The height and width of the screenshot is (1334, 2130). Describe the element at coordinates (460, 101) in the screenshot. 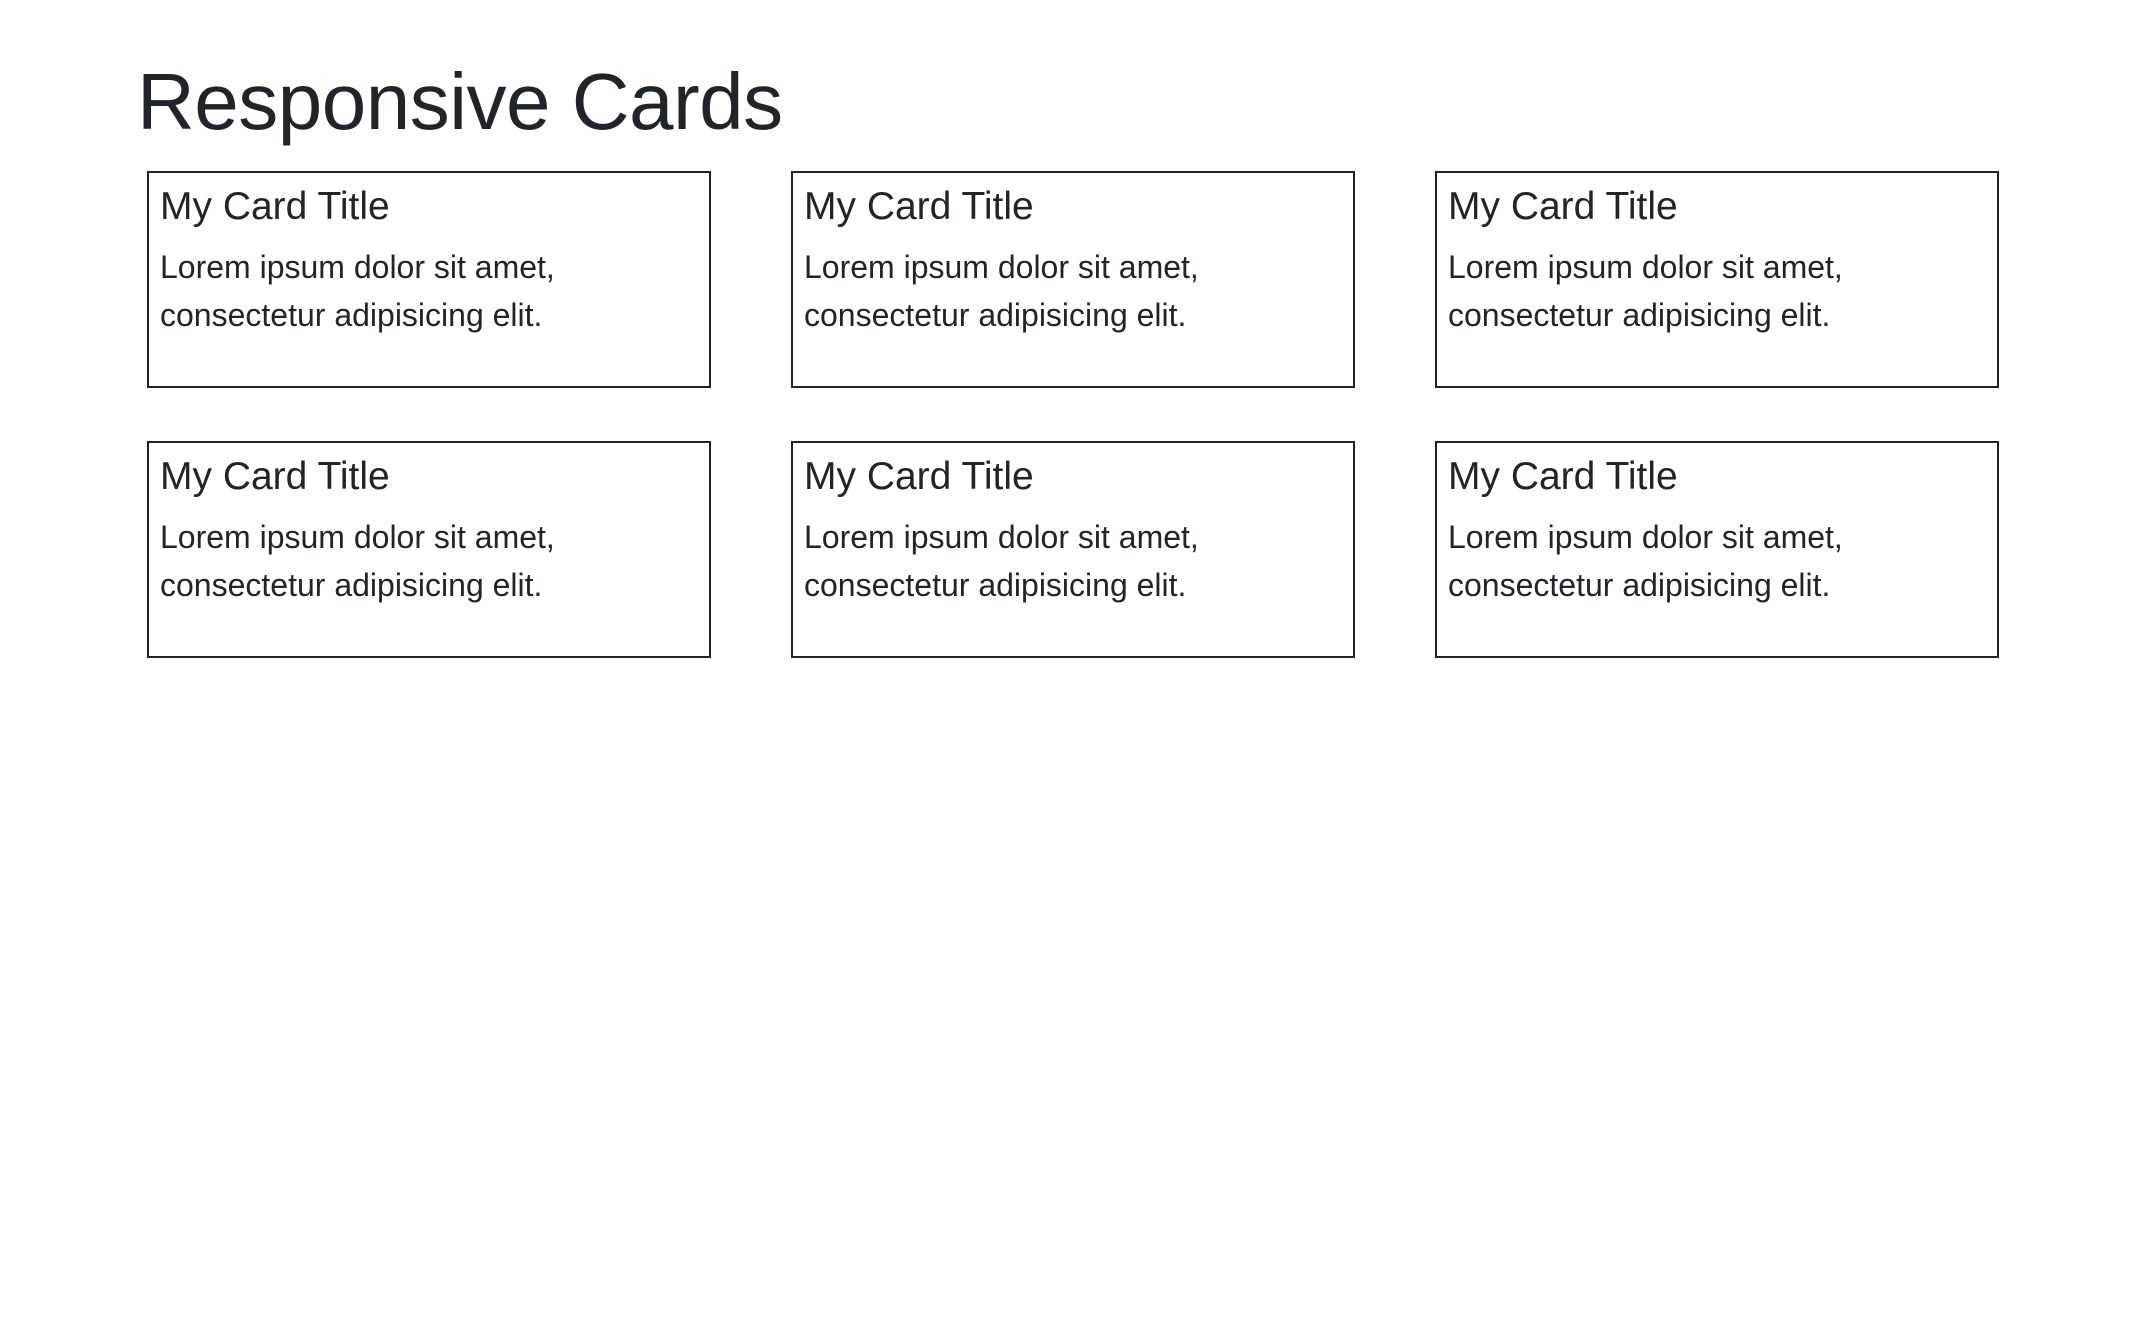

I see `page-title: Responsive Cards` at that location.